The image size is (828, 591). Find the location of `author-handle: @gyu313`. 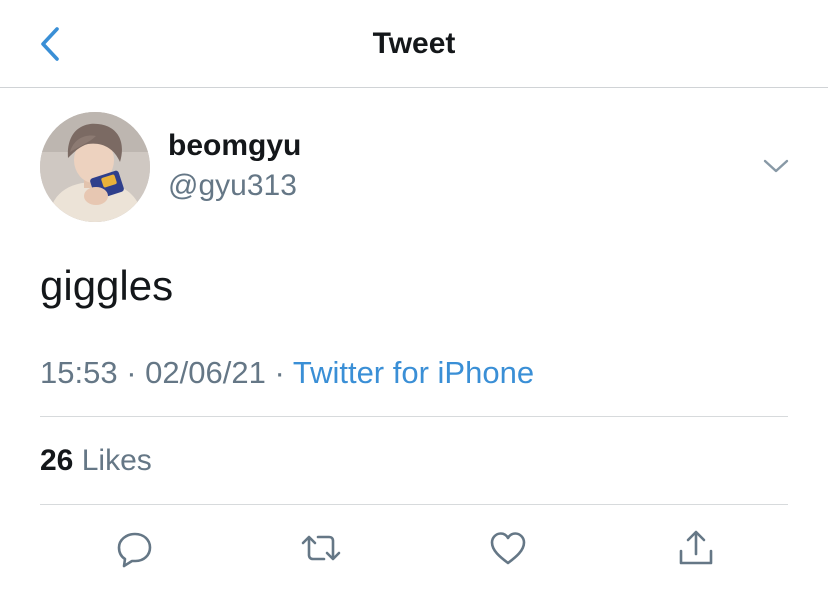

author-handle: @gyu313 is located at coordinates (232, 186).